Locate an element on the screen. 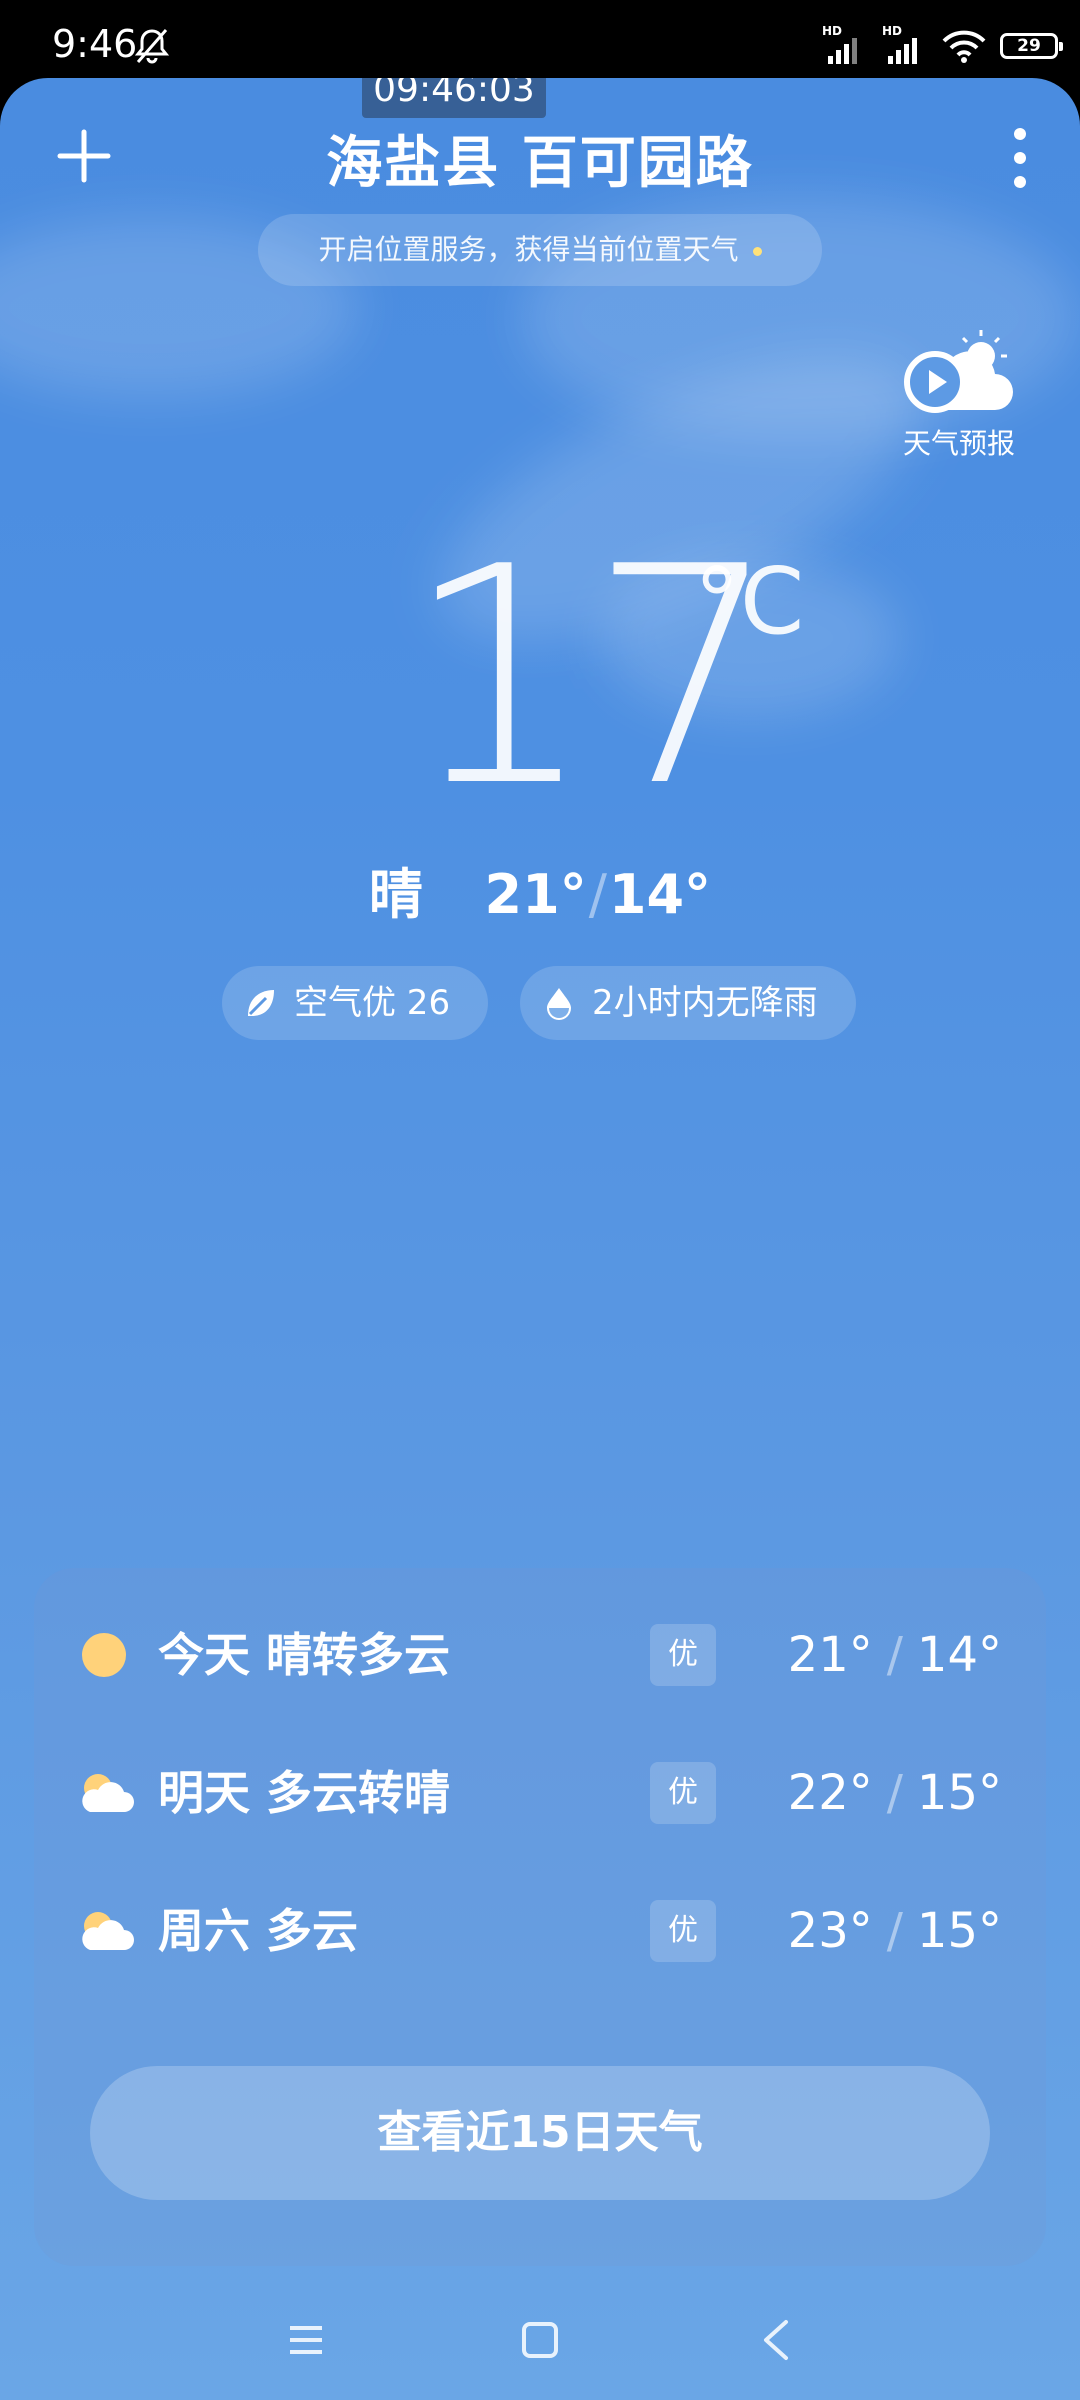 The width and height of the screenshot is (1080, 2400). water-drop-icon is located at coordinates (559, 1004).